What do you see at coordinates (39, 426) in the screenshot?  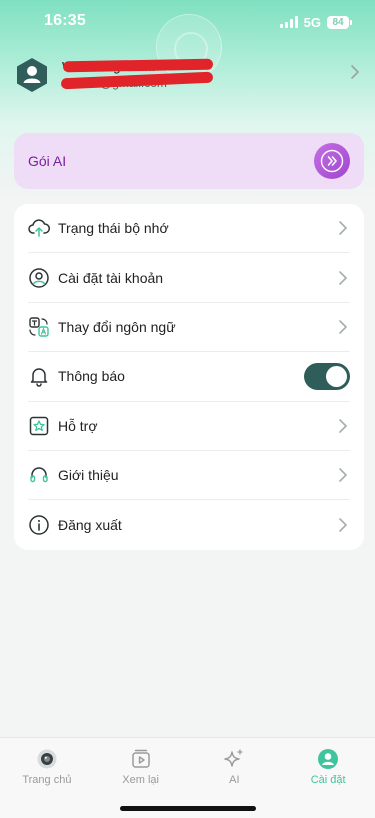 I see `star-badge-icon` at bounding box center [39, 426].